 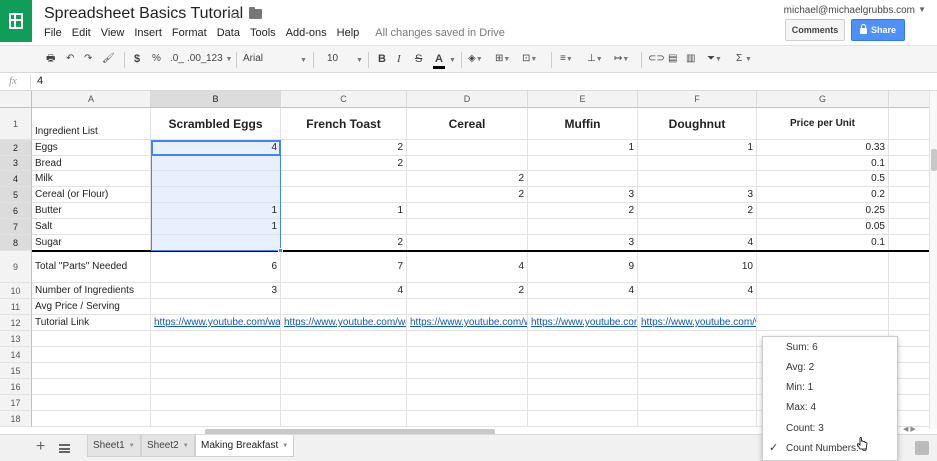 What do you see at coordinates (467, 291) in the screenshot?
I see `cell-d10: 2` at bounding box center [467, 291].